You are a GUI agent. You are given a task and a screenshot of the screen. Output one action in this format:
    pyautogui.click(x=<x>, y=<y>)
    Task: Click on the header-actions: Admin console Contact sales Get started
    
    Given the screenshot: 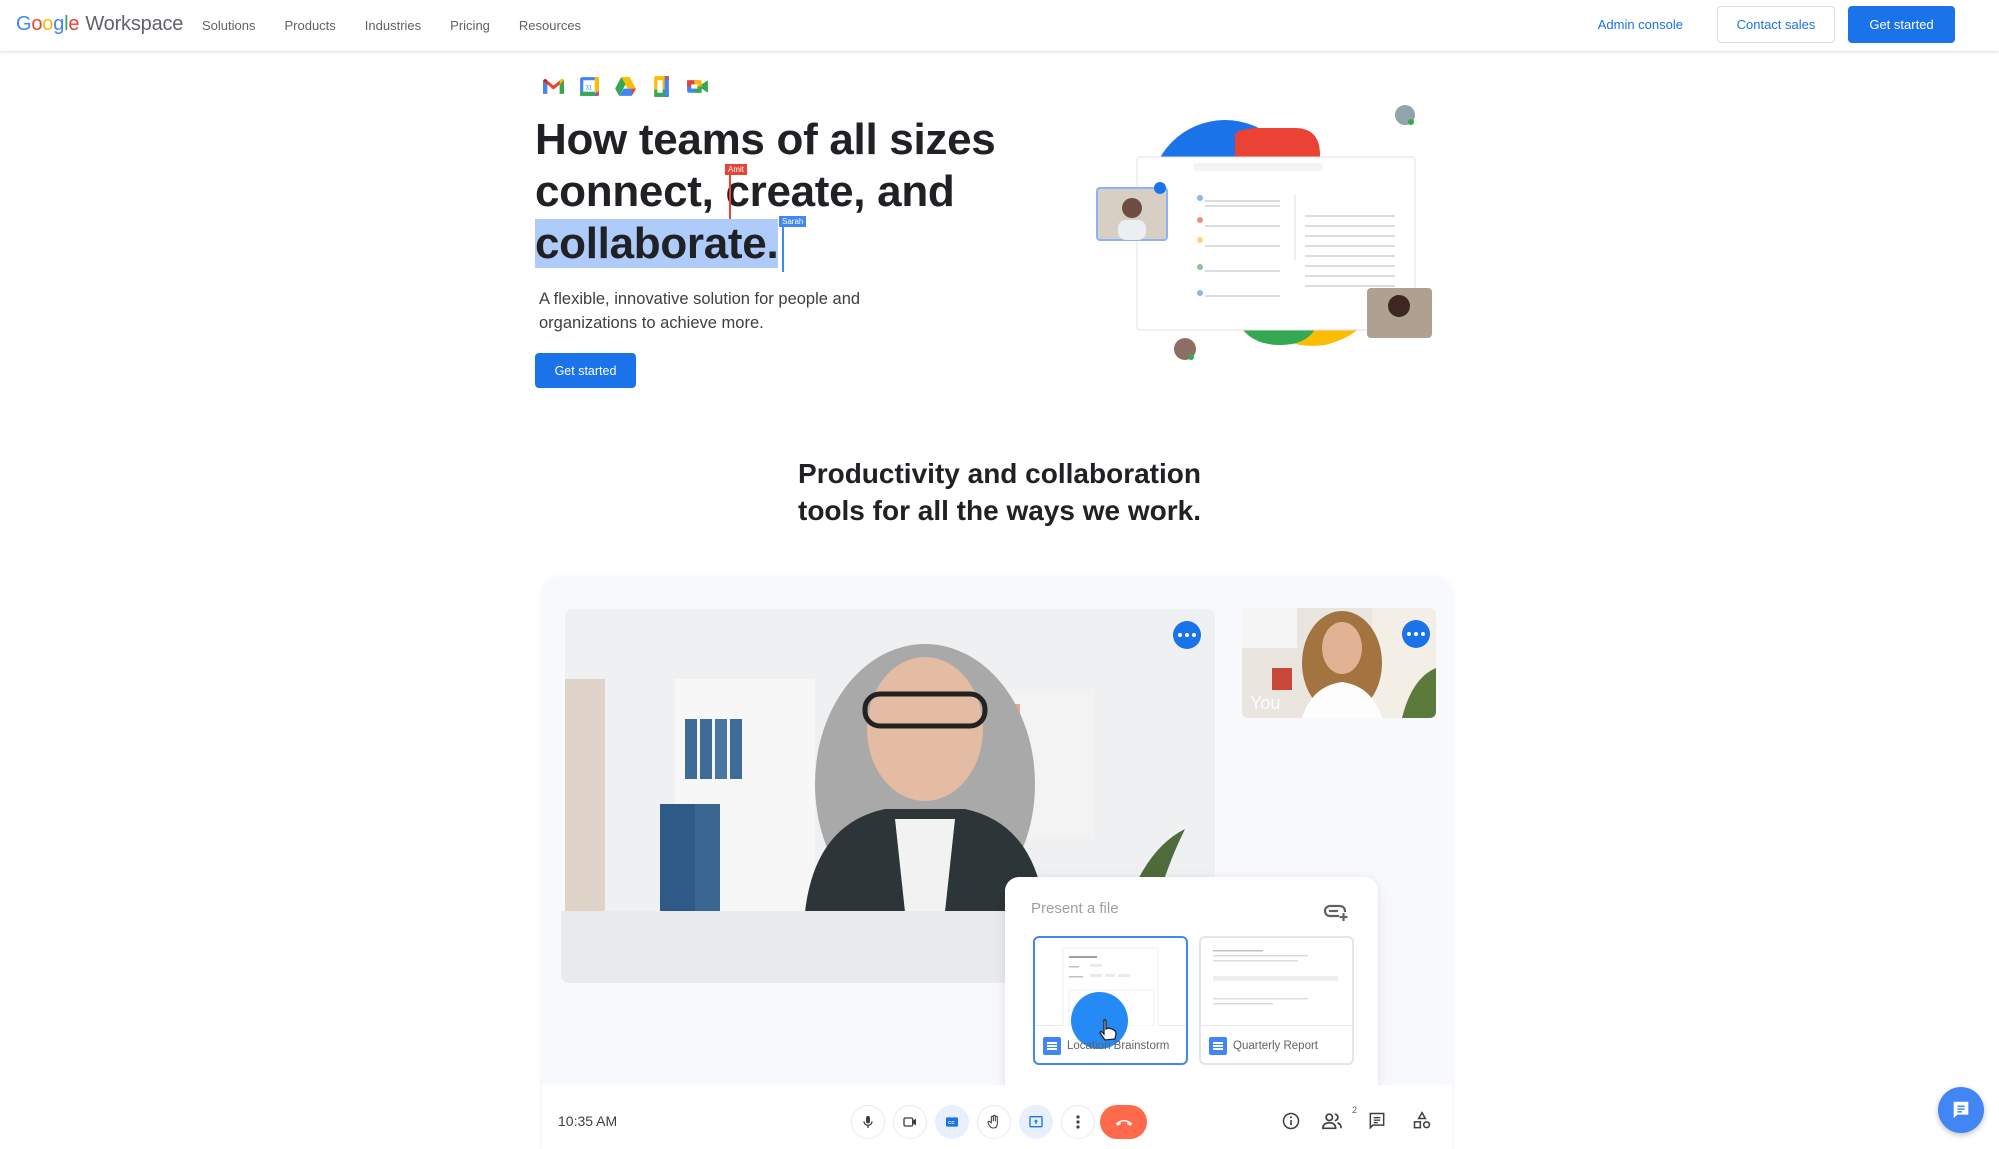 What is the action you would take?
    pyautogui.click(x=1776, y=24)
    